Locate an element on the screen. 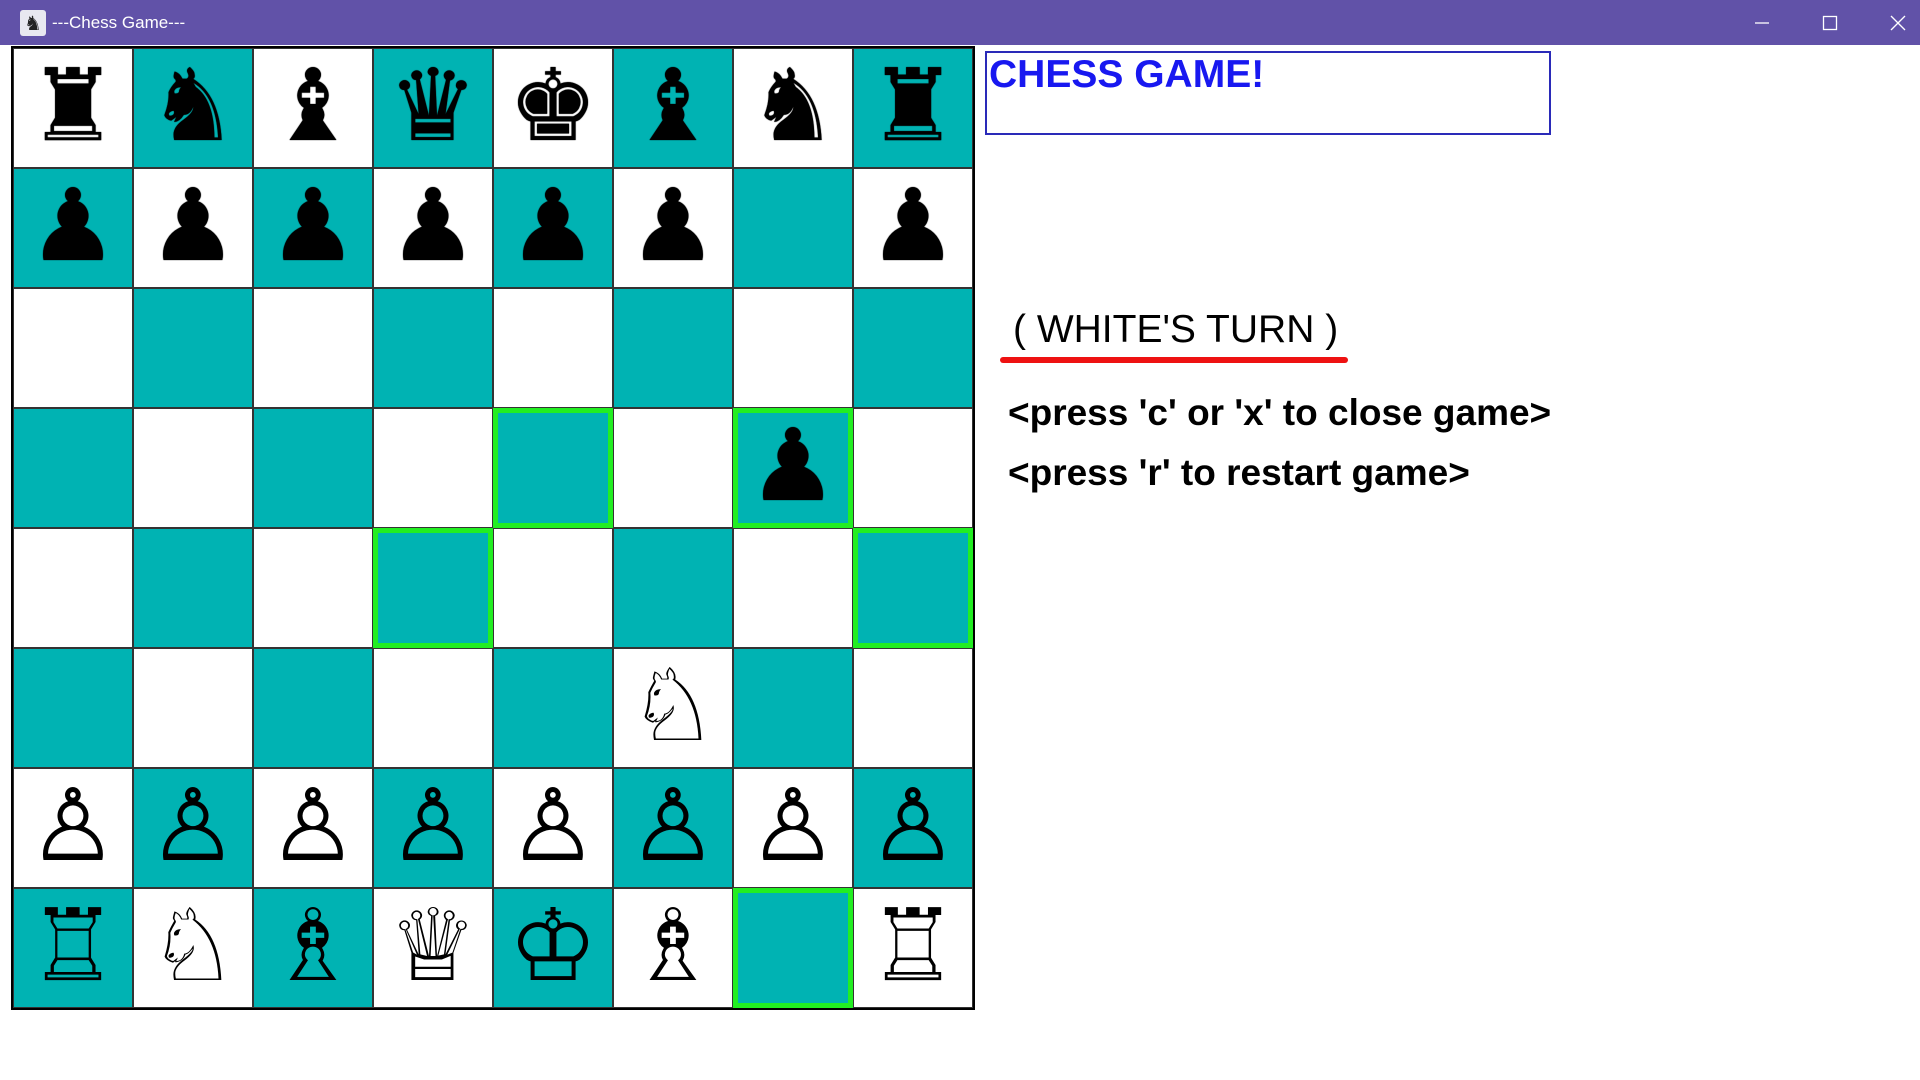  square-g2: ♙ is located at coordinates (793, 828).